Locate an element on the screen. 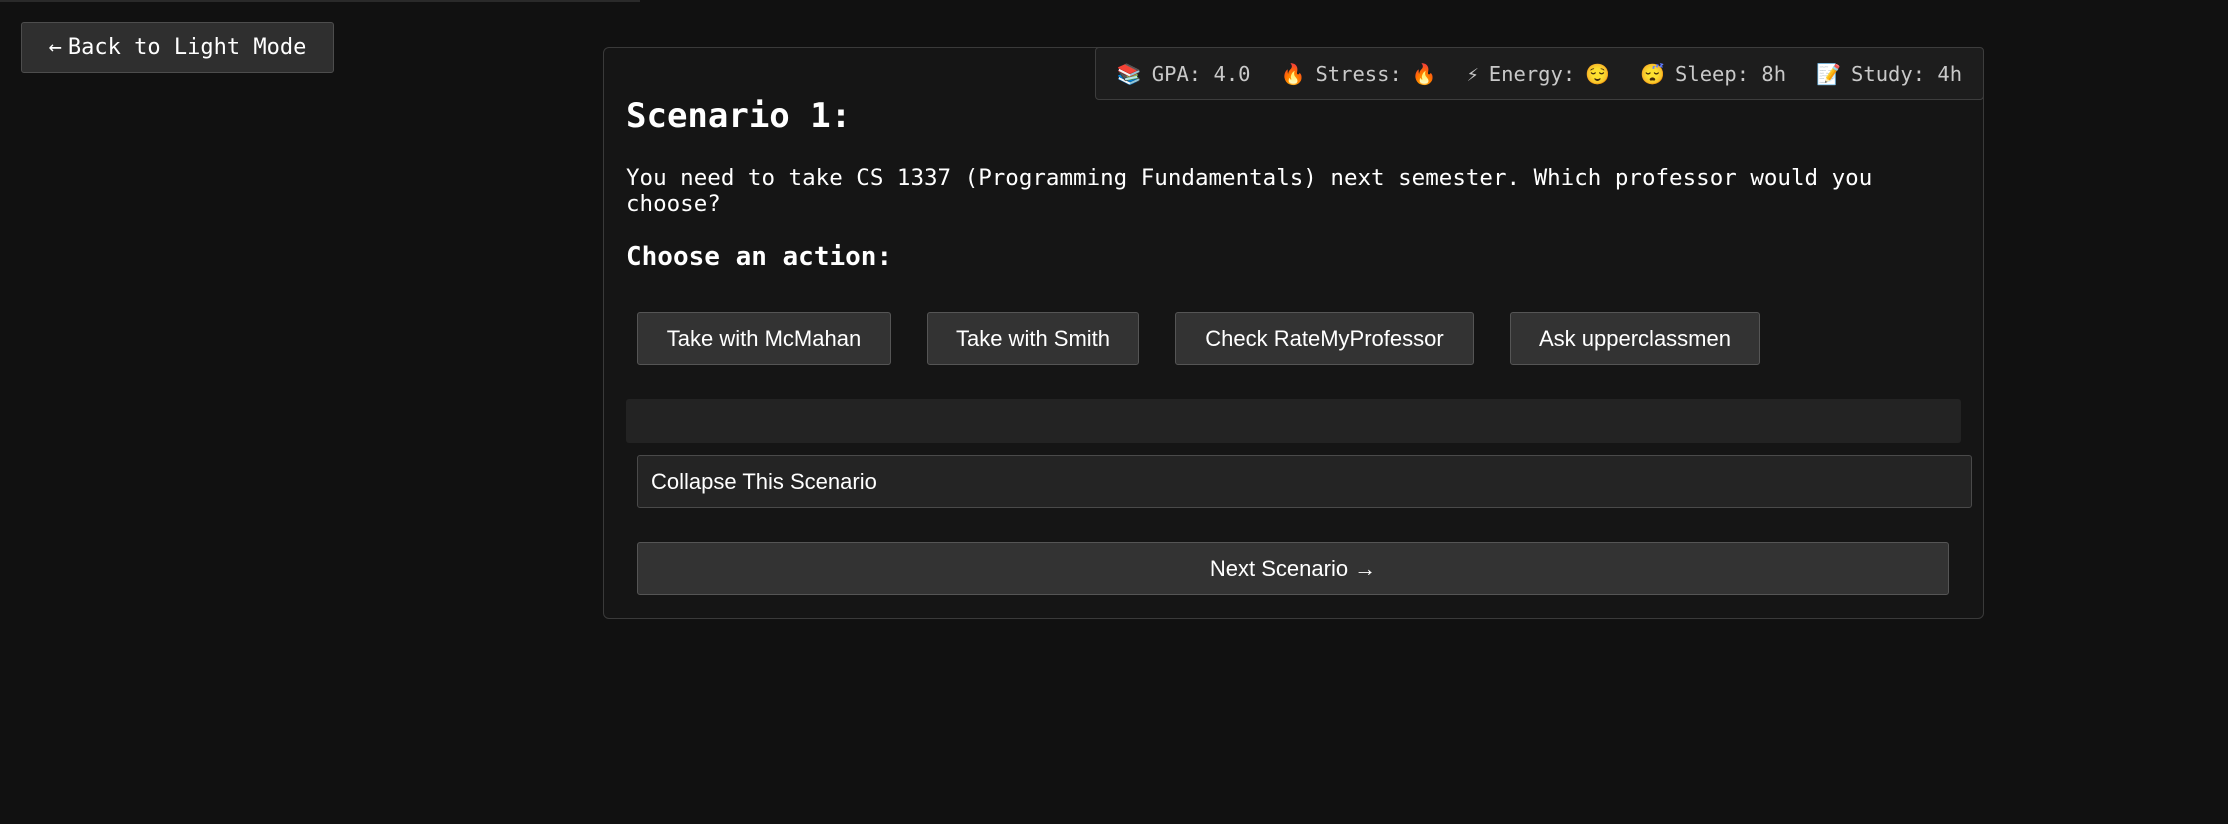 This screenshot has height=824, width=2228. next-scenario-button: Next Scenario → is located at coordinates (1293, 568).